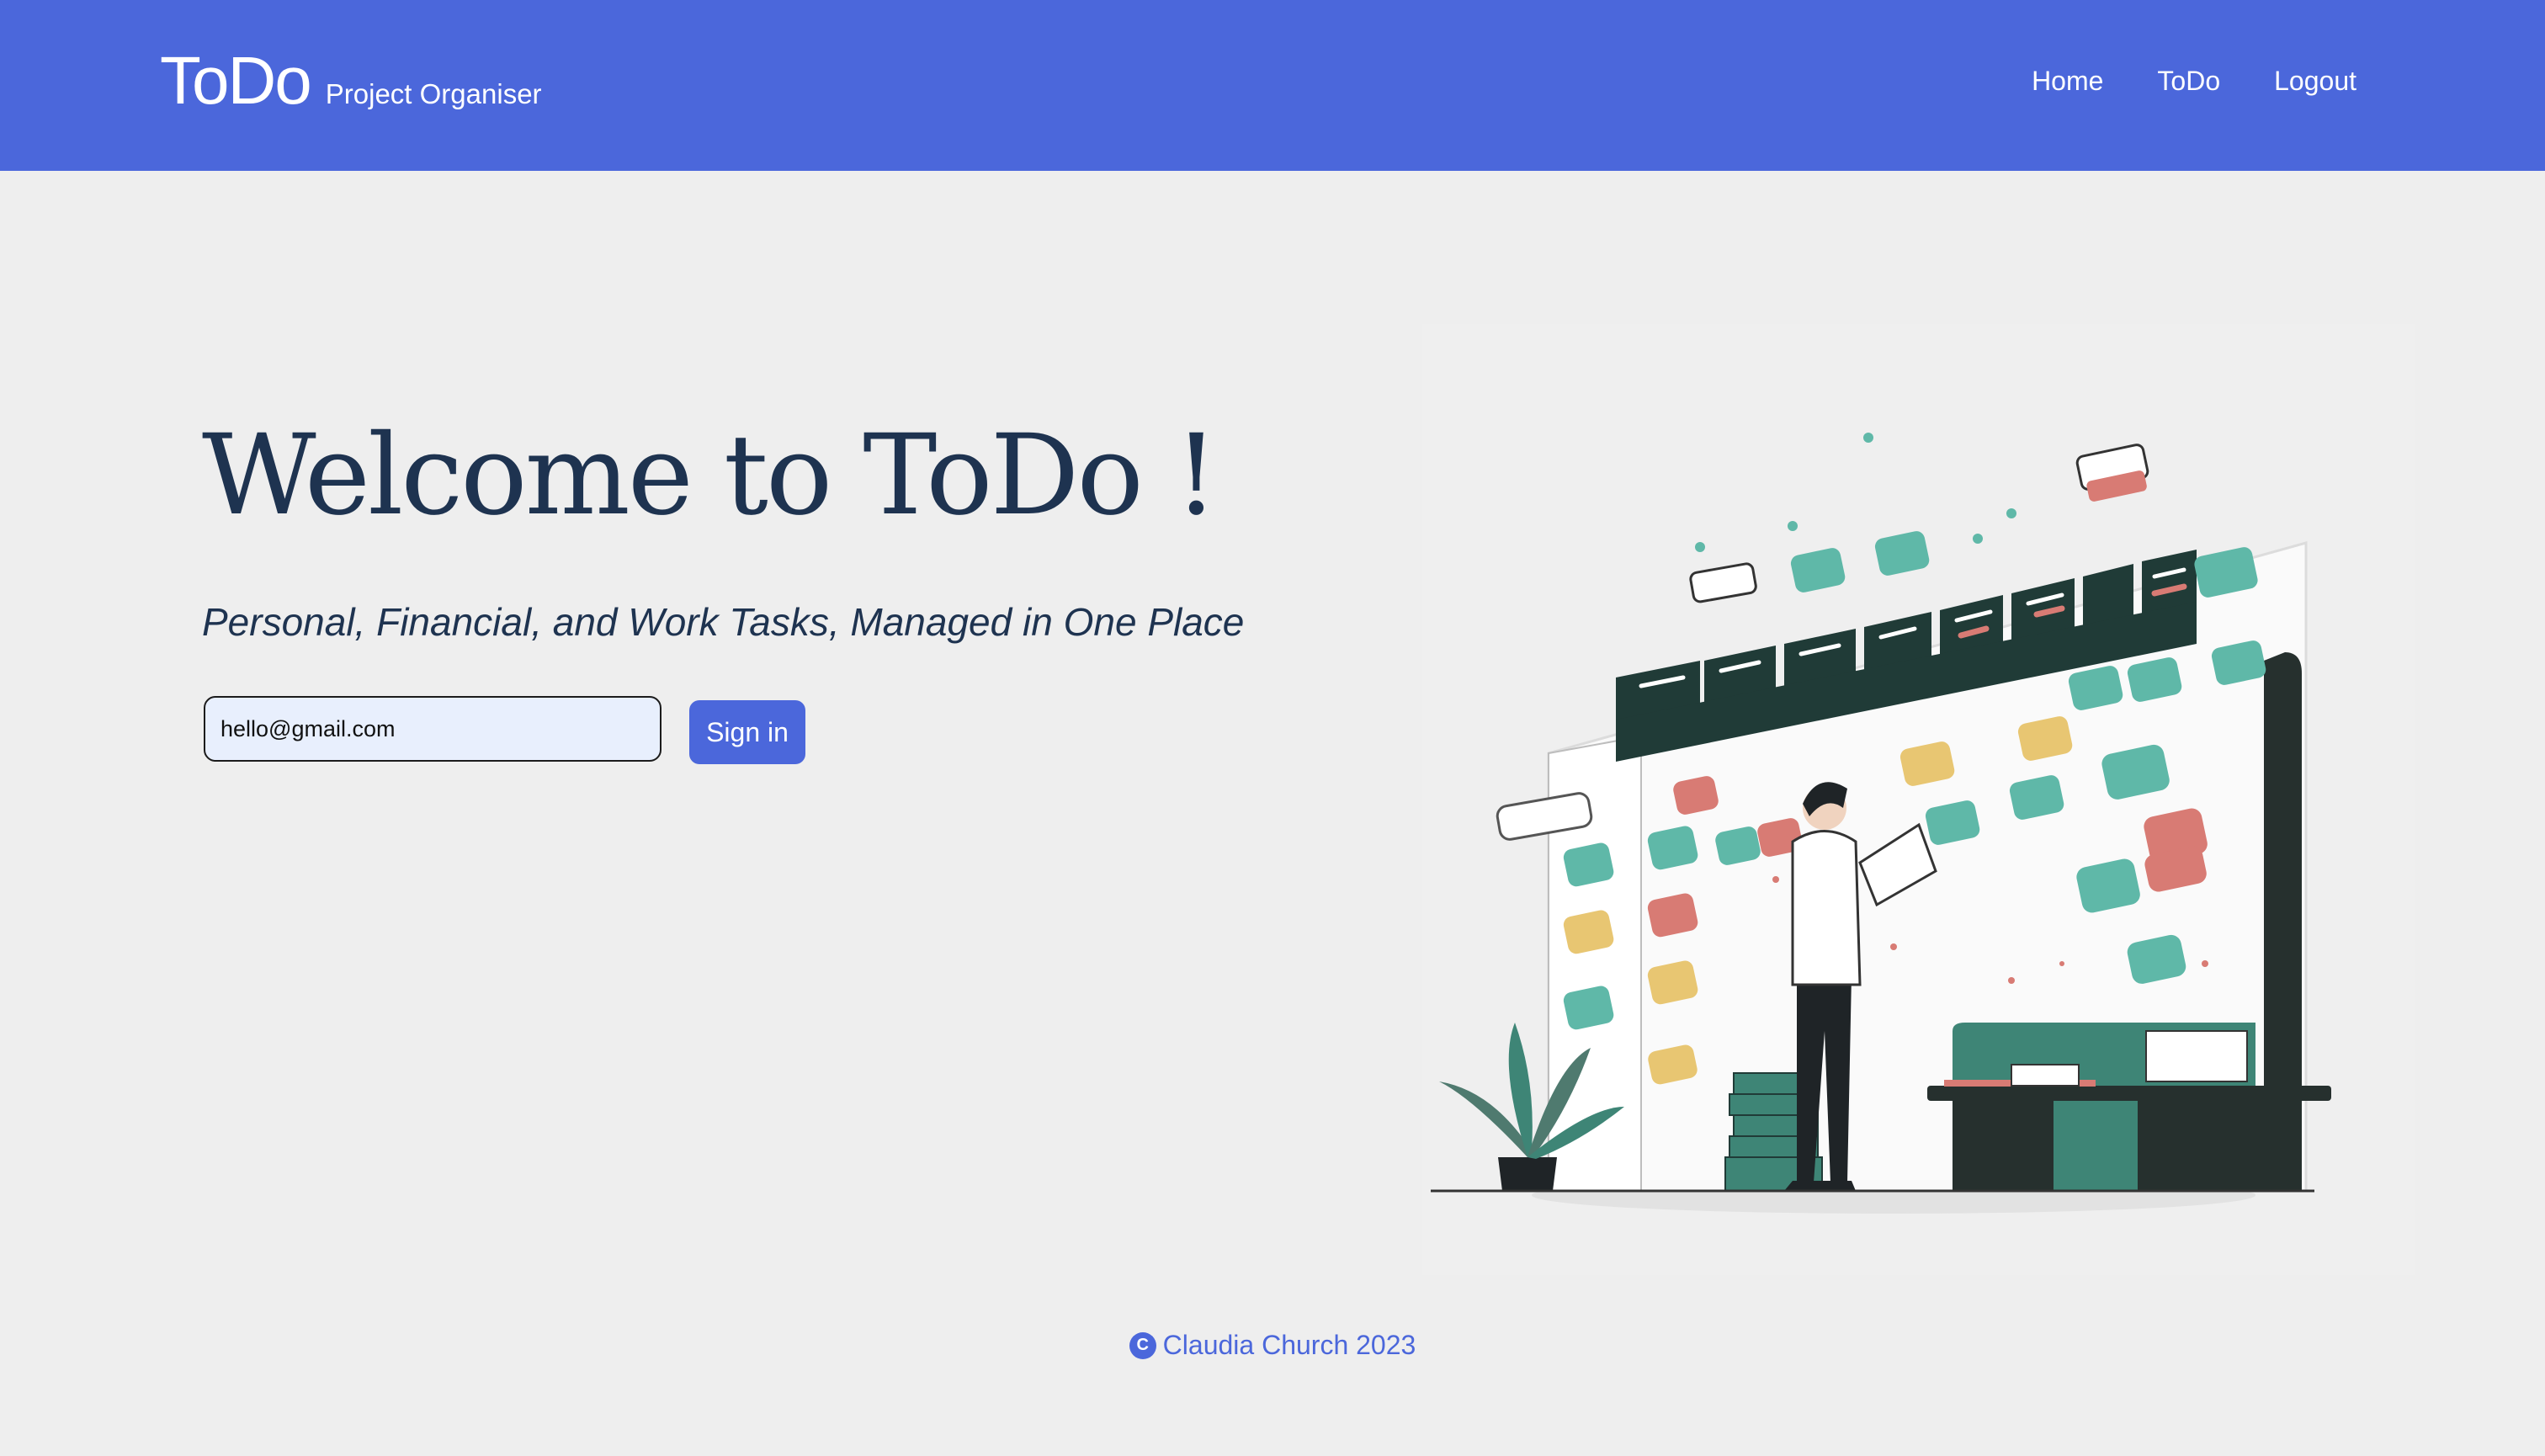 The image size is (2545, 1456). I want to click on nav-todo-link: ToDo, so click(2188, 81).